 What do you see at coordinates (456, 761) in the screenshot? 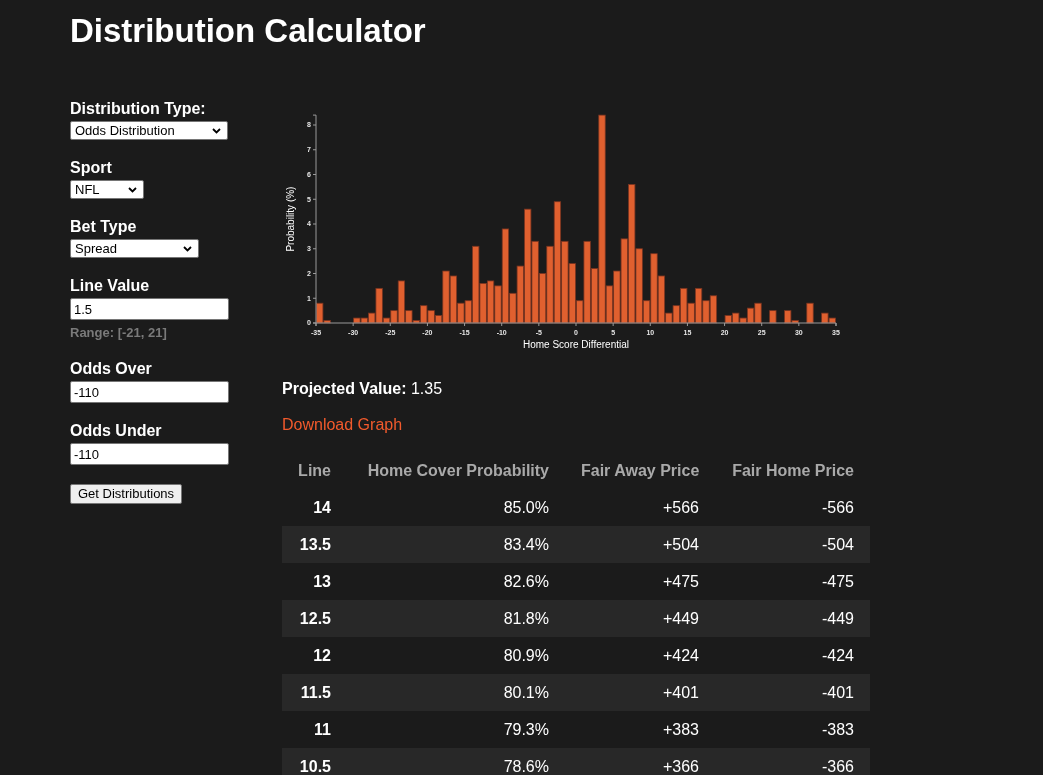
I see `table-cell: 78.6%` at bounding box center [456, 761].